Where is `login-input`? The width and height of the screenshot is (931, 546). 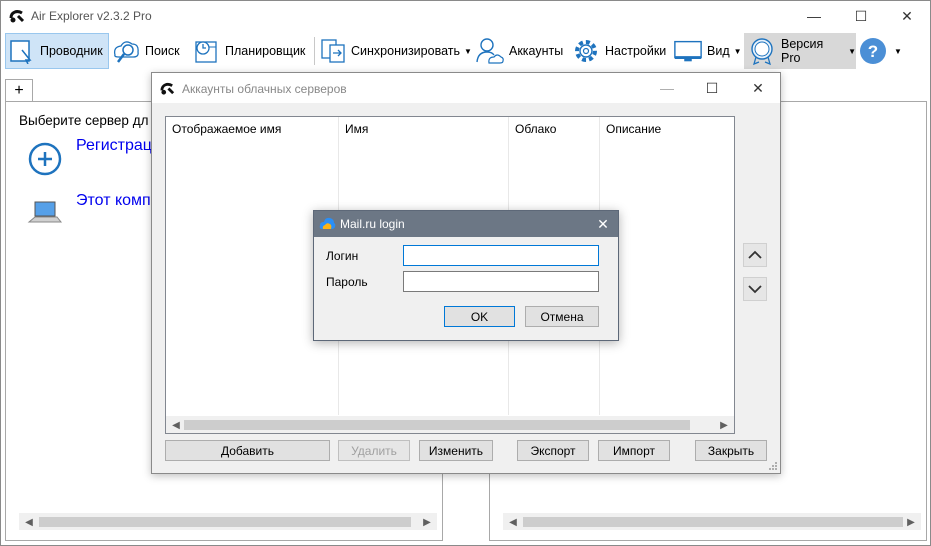 login-input is located at coordinates (501, 255).